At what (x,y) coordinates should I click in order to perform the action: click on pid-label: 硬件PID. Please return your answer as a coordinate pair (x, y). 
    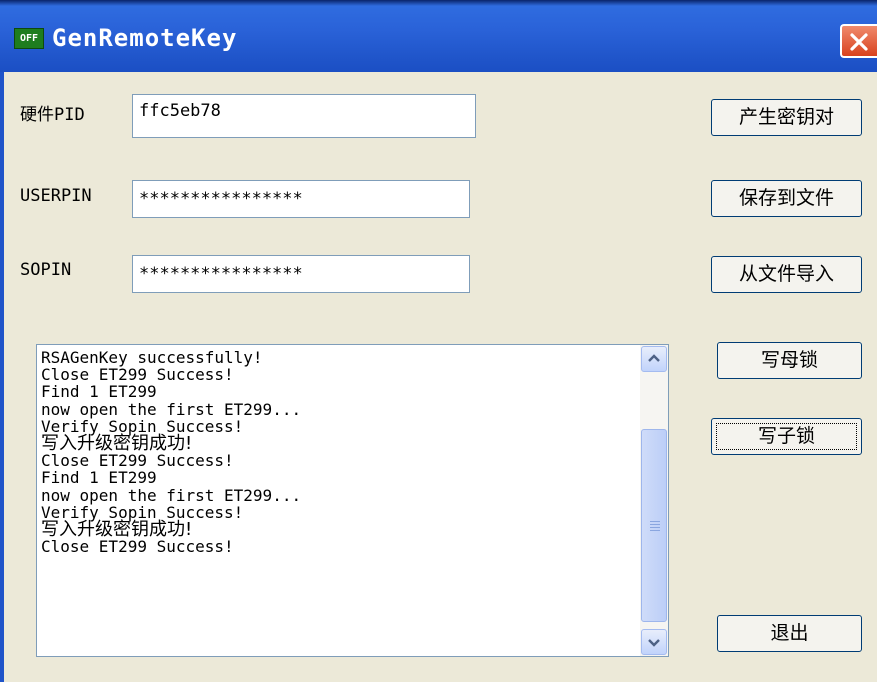
    Looking at the image, I should click on (52, 115).